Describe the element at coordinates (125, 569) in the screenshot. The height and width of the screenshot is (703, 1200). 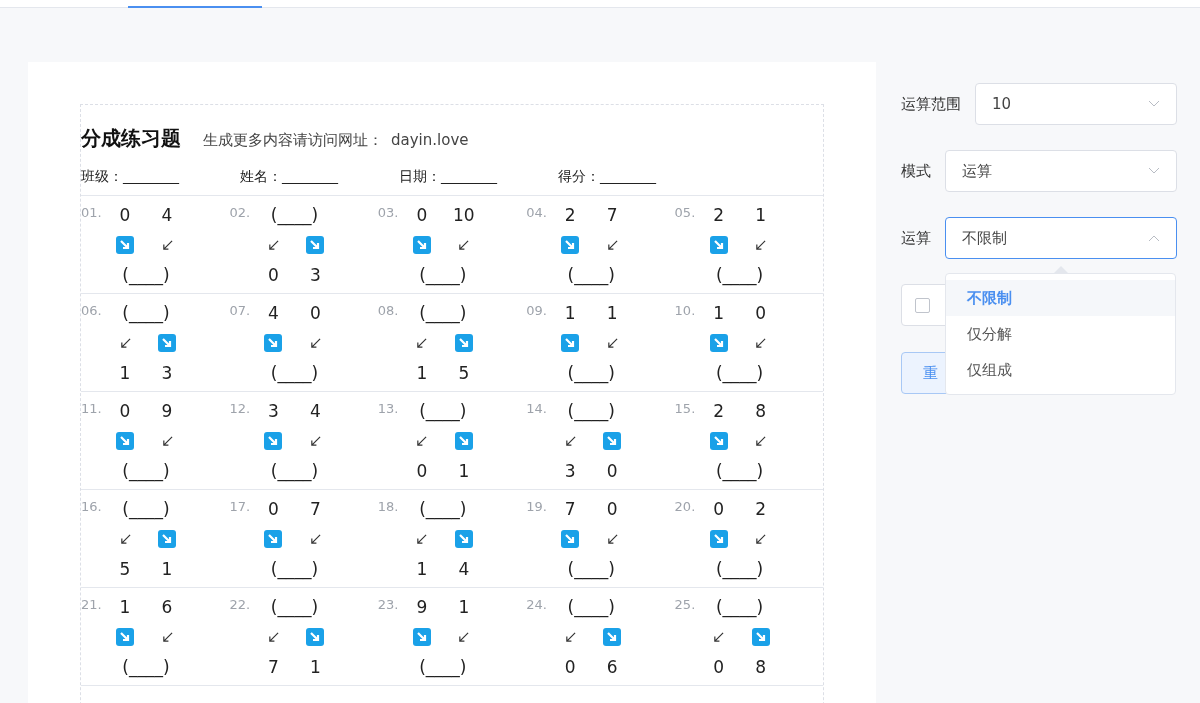
I see `number: 5` at that location.